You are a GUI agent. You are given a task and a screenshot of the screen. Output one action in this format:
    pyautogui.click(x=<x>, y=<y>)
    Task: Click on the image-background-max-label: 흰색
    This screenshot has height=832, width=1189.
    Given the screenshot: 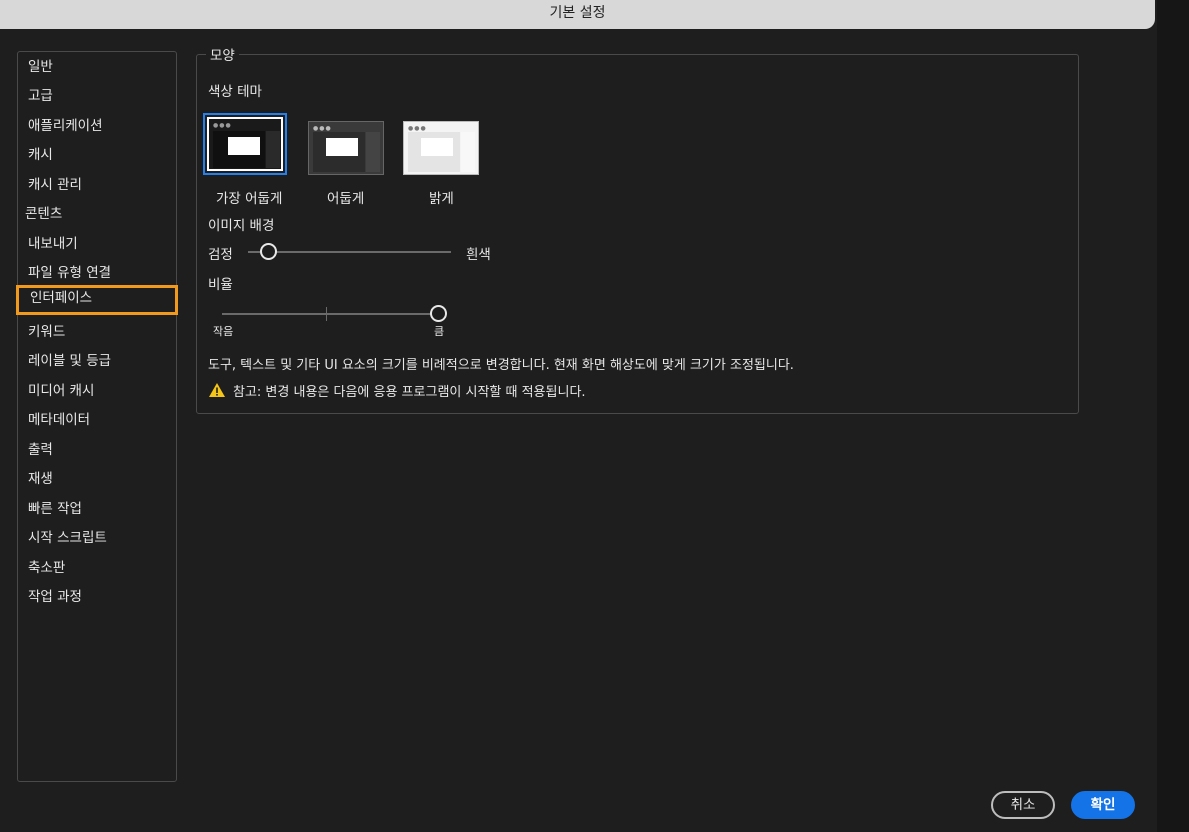 What is the action you would take?
    pyautogui.click(x=478, y=255)
    